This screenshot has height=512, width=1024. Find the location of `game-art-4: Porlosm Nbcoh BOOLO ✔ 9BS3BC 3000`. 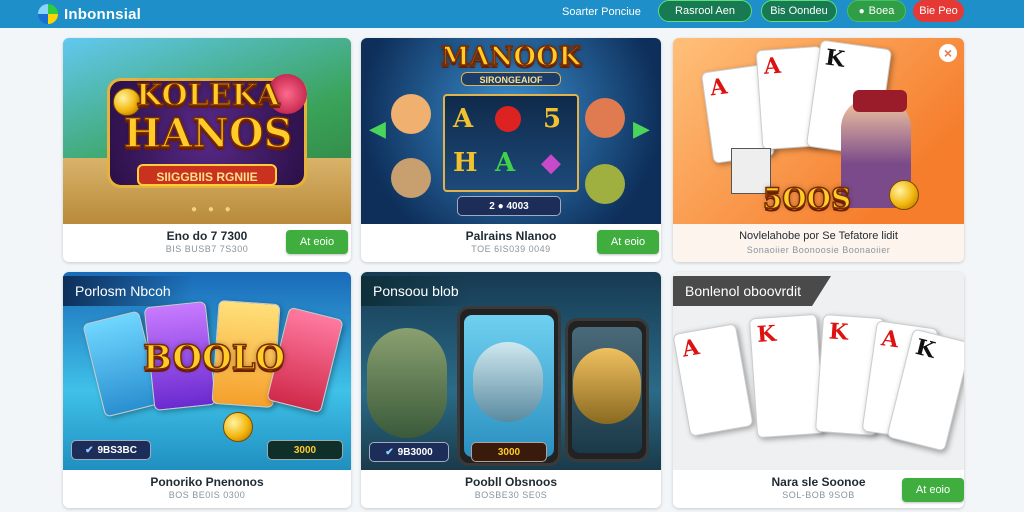

game-art-4: Porlosm Nbcoh BOOLO ✔ 9BS3BC 3000 is located at coordinates (207, 371).